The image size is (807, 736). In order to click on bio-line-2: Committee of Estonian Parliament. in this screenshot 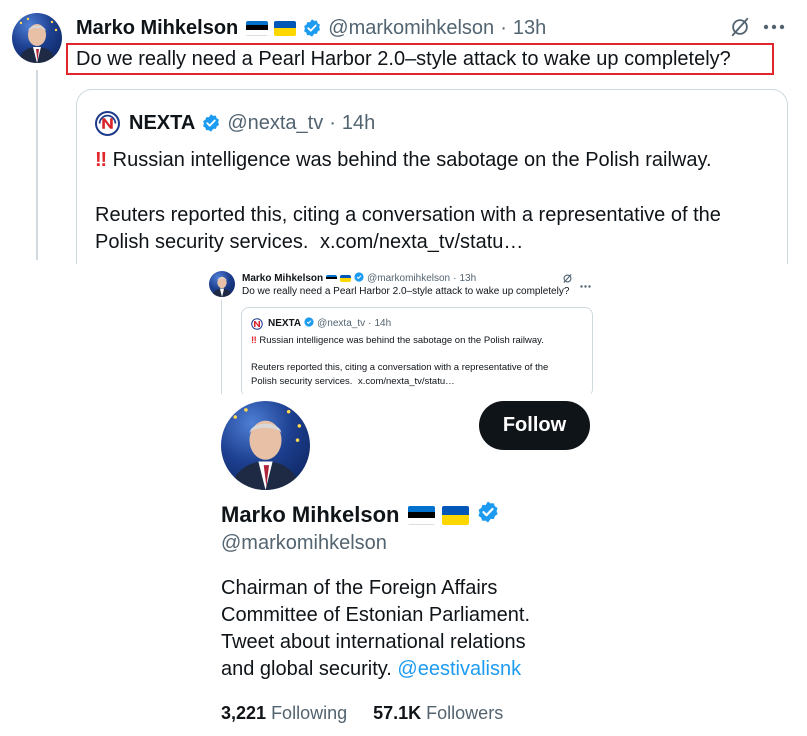, I will do `click(376, 615)`.